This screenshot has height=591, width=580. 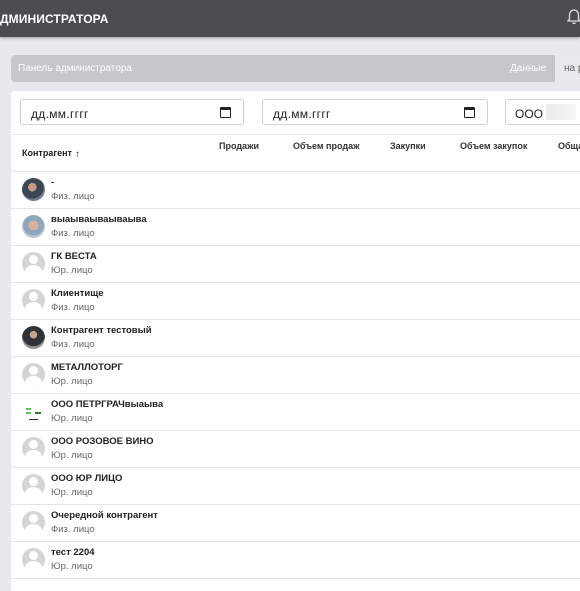 What do you see at coordinates (77, 293) in the screenshot?
I see `counterparty-name: Клиентище` at bounding box center [77, 293].